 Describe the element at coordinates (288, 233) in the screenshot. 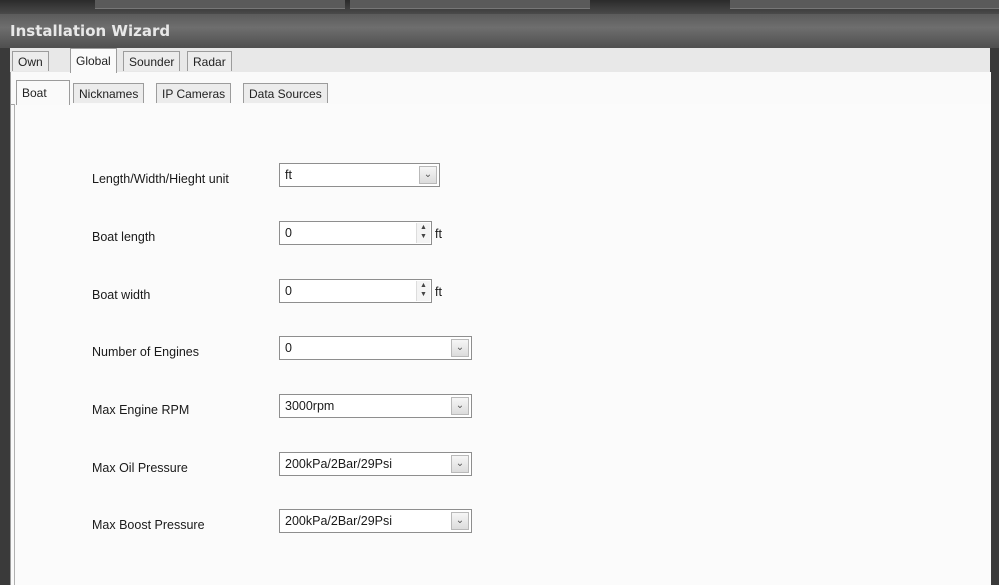

I see `boat-length-value: 0` at that location.